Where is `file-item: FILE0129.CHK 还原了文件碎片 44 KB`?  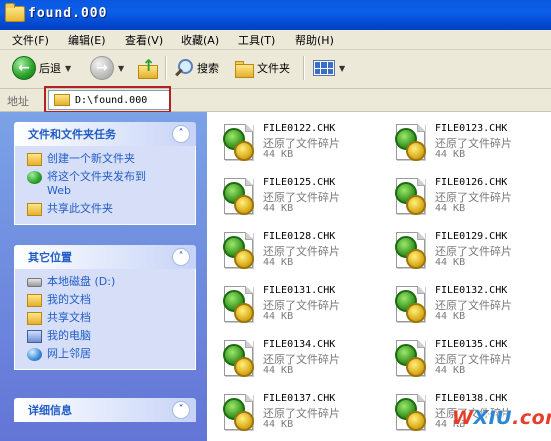
file-item: FILE0129.CHK 还原了文件碎片 44 KB is located at coordinates (465, 252).